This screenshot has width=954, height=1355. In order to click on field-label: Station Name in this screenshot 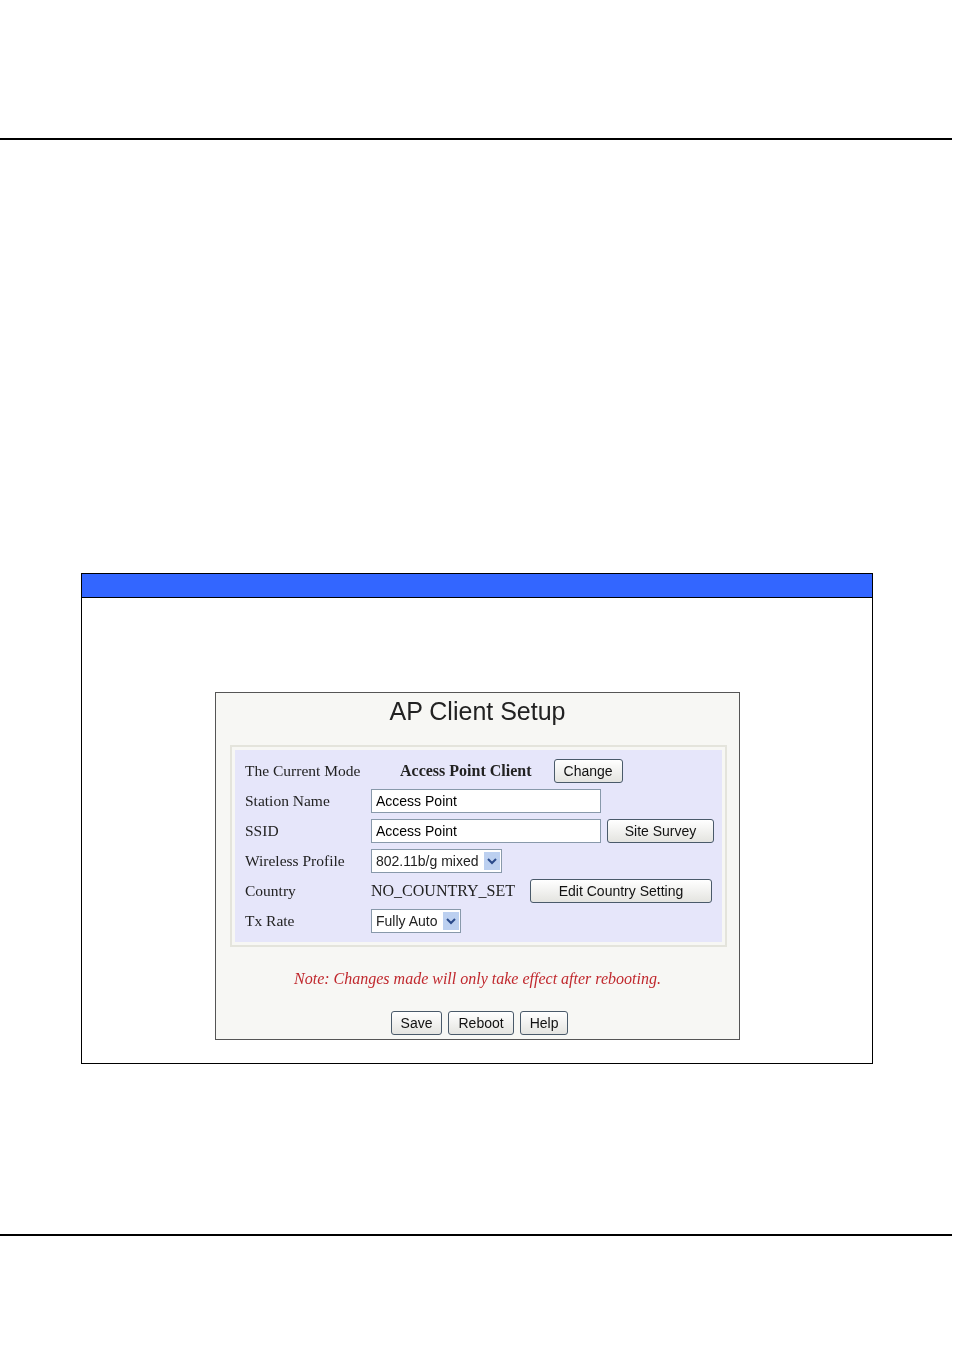, I will do `click(288, 801)`.